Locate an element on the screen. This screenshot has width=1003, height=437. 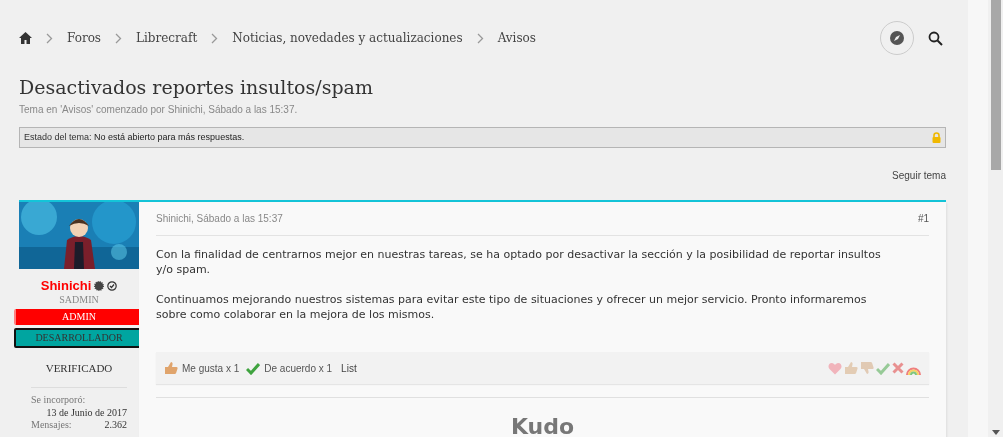
search-button is located at coordinates (936, 38).